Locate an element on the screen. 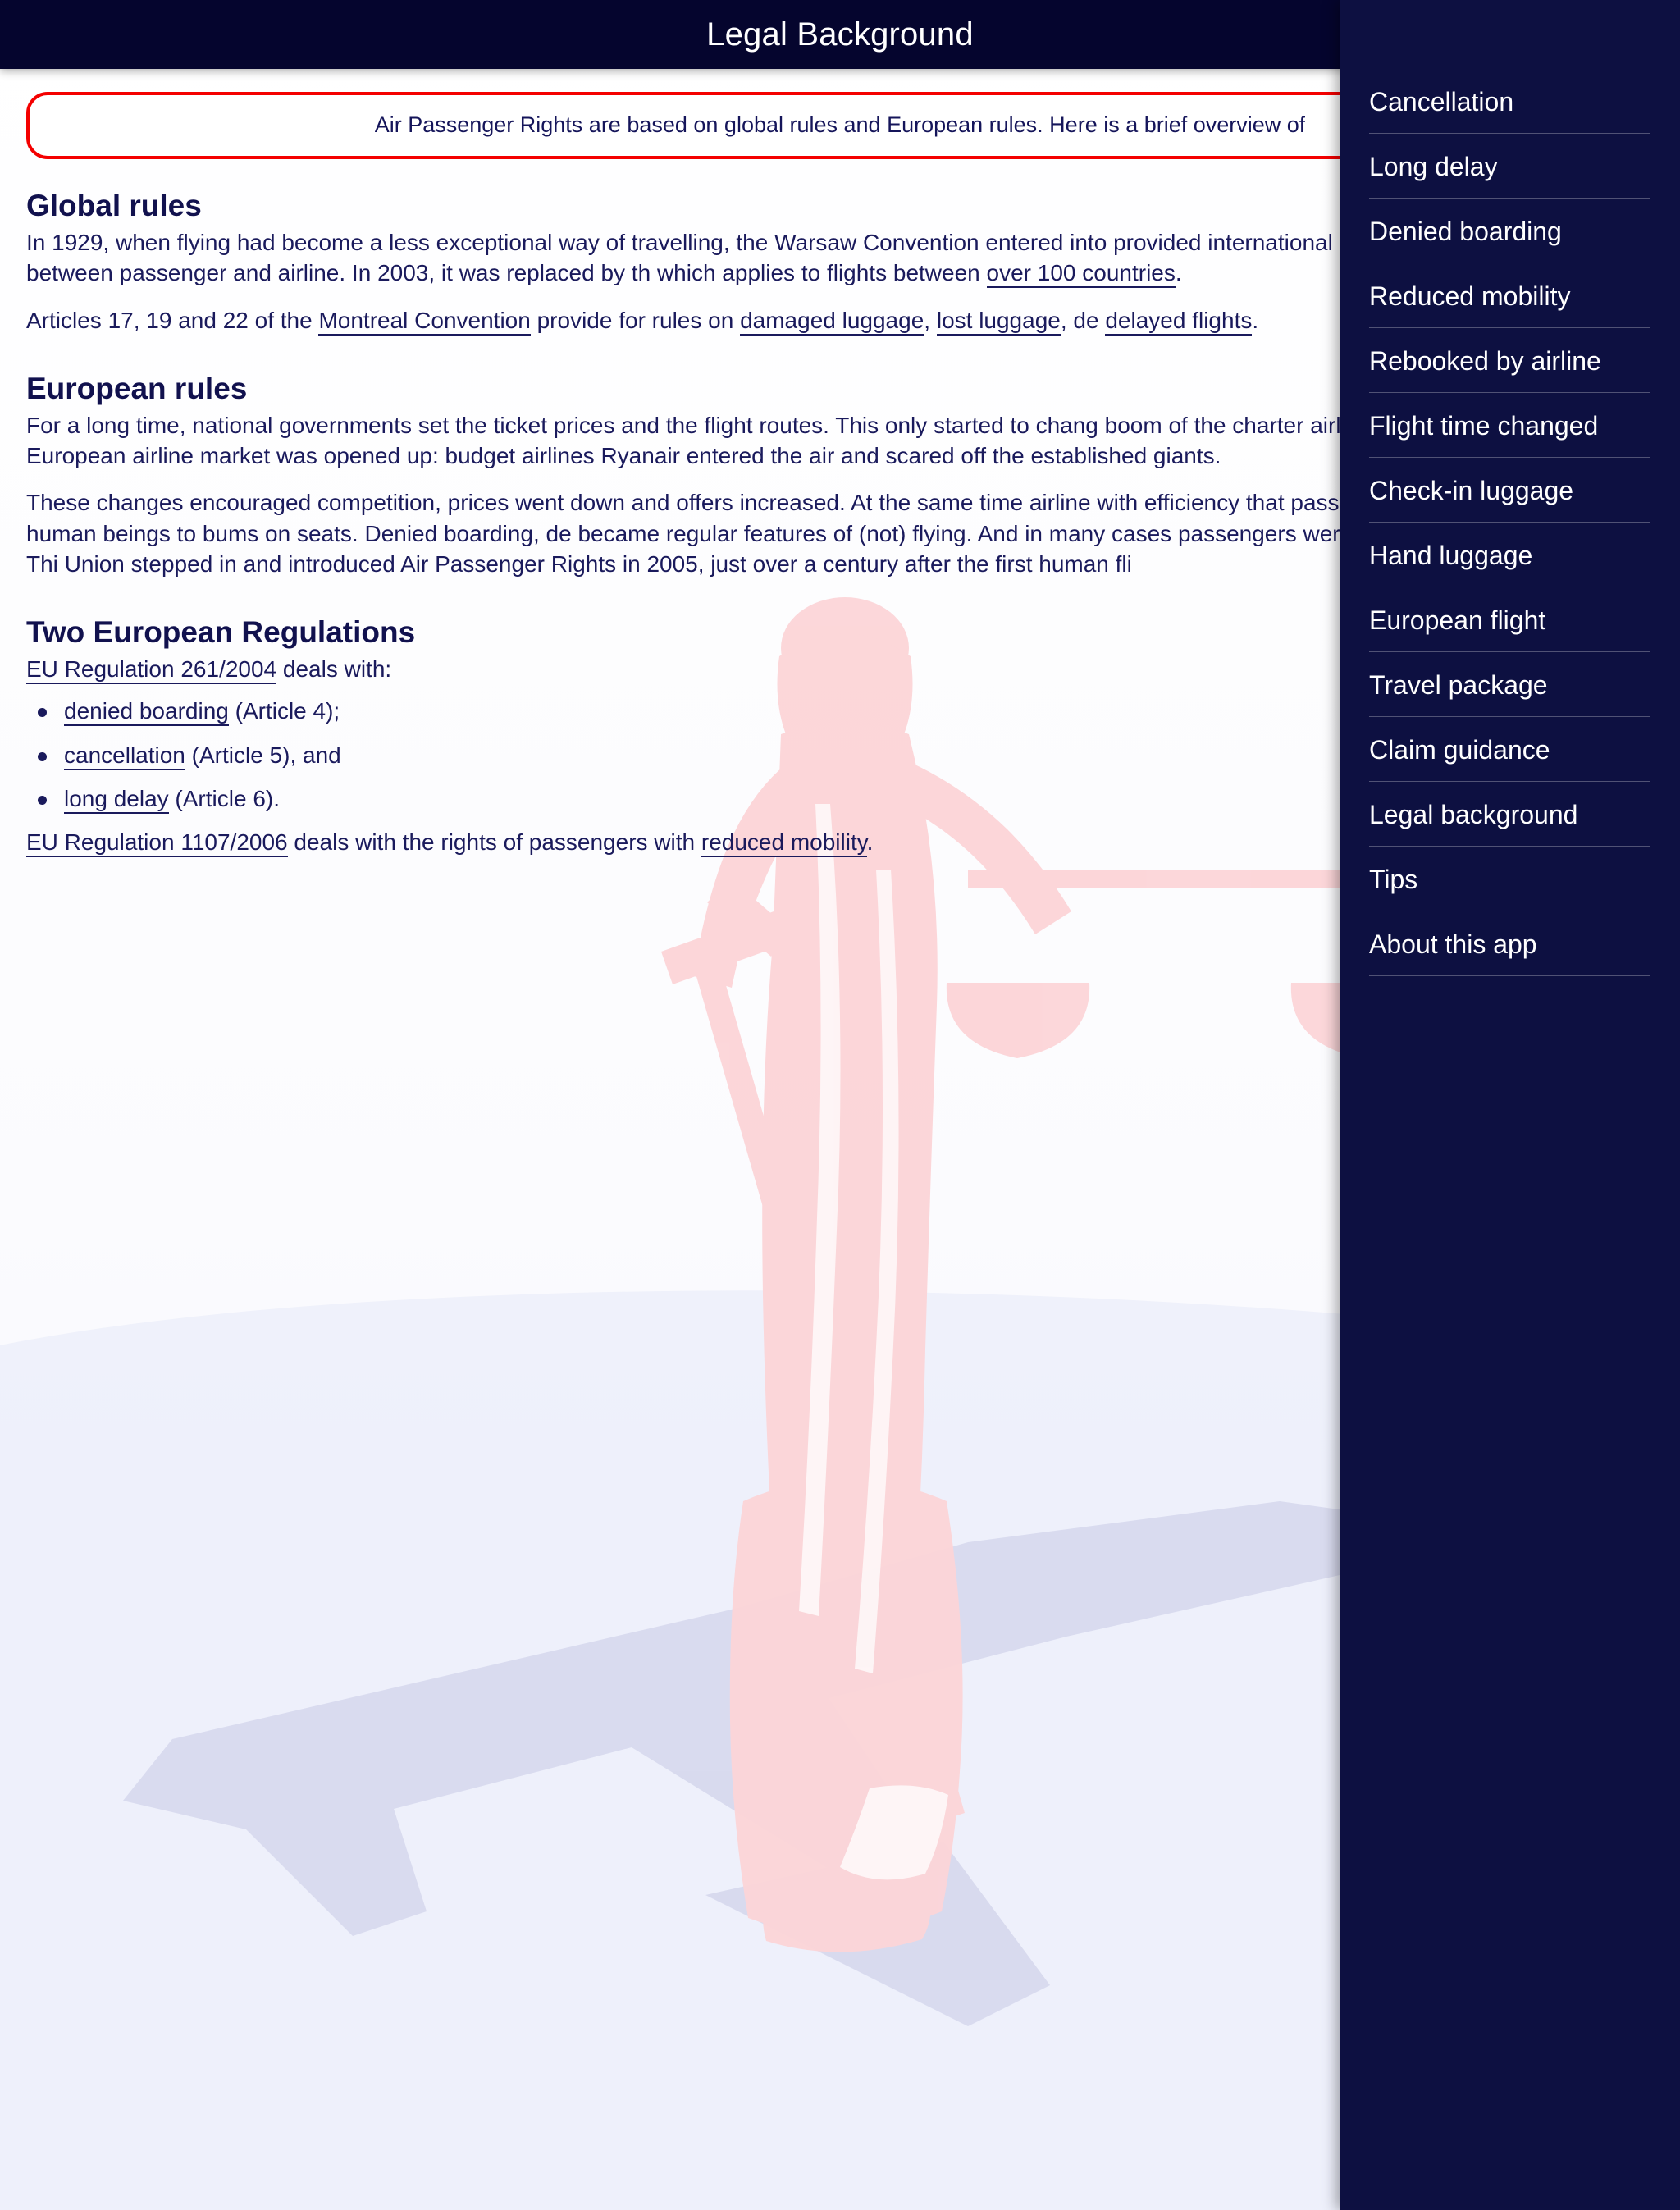 The height and width of the screenshot is (2210, 1680). menu-item-claim-guidance: Claim guidance is located at coordinates (1509, 749).